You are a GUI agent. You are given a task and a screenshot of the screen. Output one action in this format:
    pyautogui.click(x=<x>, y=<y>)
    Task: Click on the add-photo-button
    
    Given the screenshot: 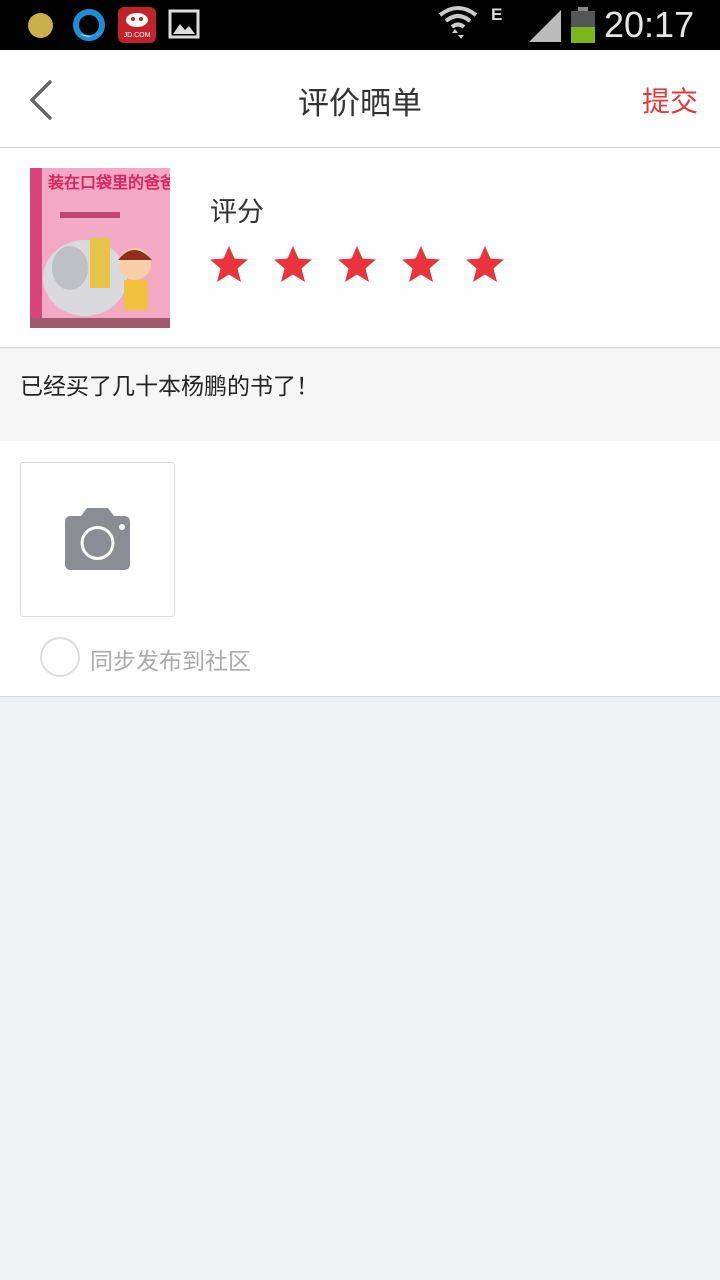 What is the action you would take?
    pyautogui.click(x=97, y=539)
    